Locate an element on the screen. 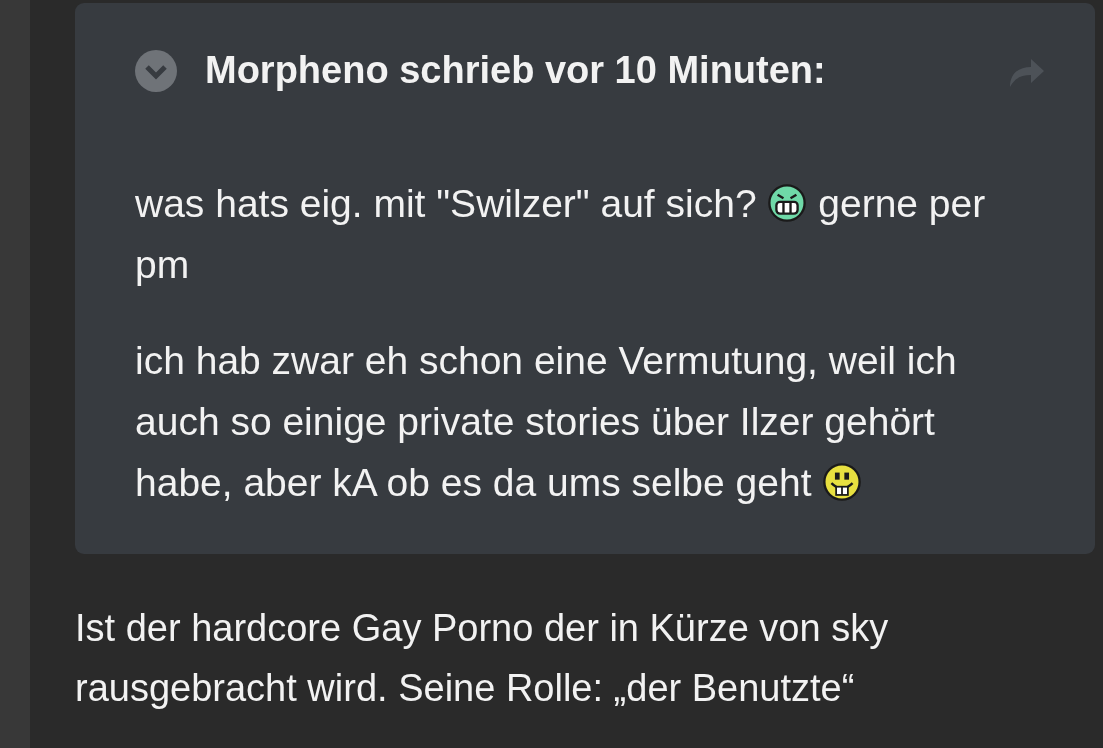 The height and width of the screenshot is (748, 1103). quote-text: gerne per is located at coordinates (902, 203).